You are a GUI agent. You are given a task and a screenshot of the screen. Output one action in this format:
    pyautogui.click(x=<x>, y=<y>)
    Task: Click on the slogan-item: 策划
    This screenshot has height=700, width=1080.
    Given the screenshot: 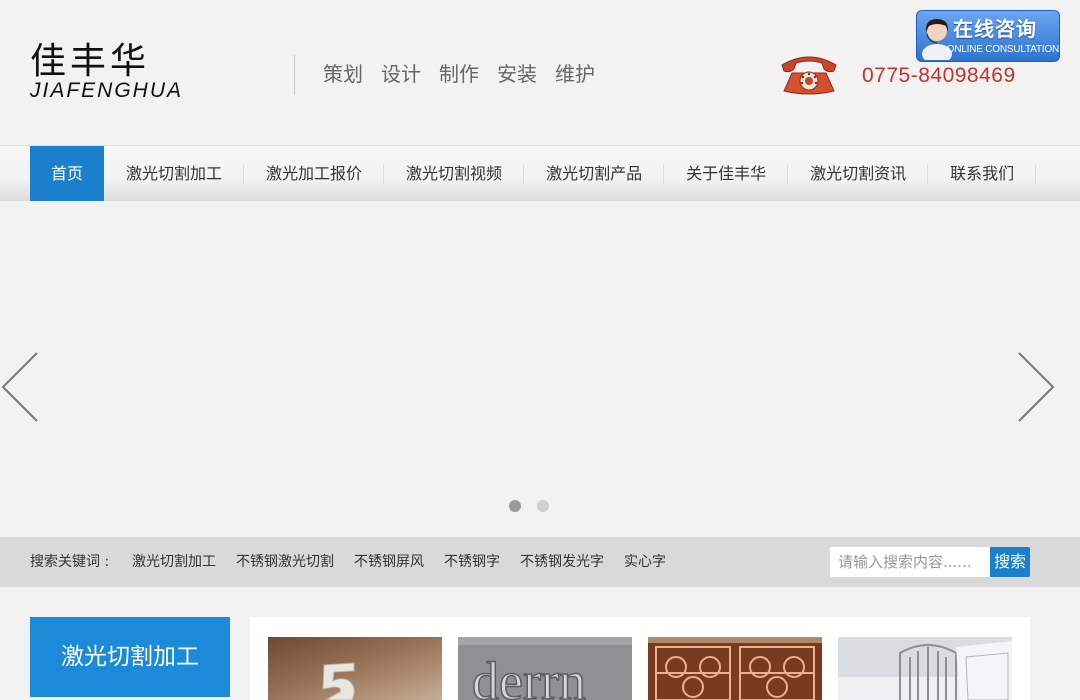 What is the action you would take?
    pyautogui.click(x=343, y=74)
    